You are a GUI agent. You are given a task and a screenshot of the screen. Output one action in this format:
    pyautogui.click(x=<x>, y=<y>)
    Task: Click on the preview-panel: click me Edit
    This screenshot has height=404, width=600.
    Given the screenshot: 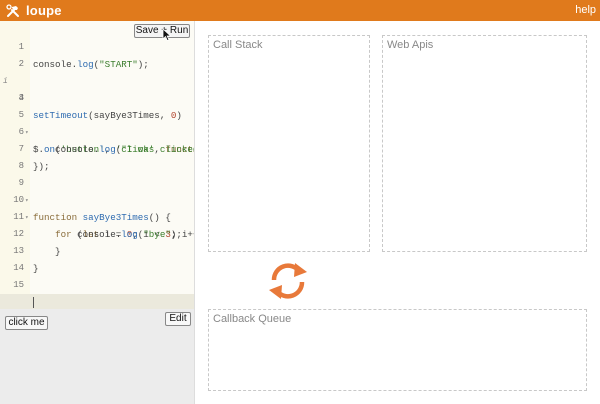 What is the action you would take?
    pyautogui.click(x=97, y=356)
    